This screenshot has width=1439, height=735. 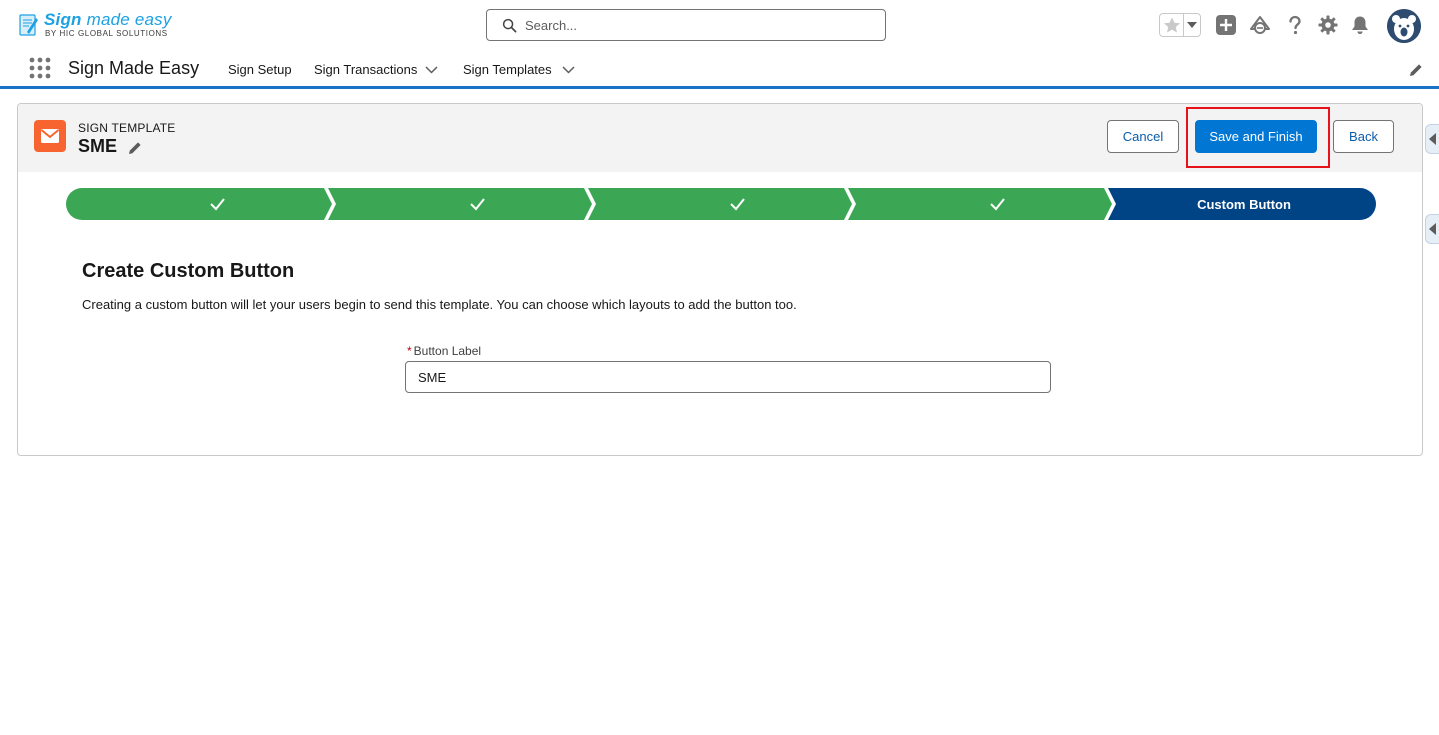 I want to click on path-step-current-label: Custom Button, so click(x=1244, y=204).